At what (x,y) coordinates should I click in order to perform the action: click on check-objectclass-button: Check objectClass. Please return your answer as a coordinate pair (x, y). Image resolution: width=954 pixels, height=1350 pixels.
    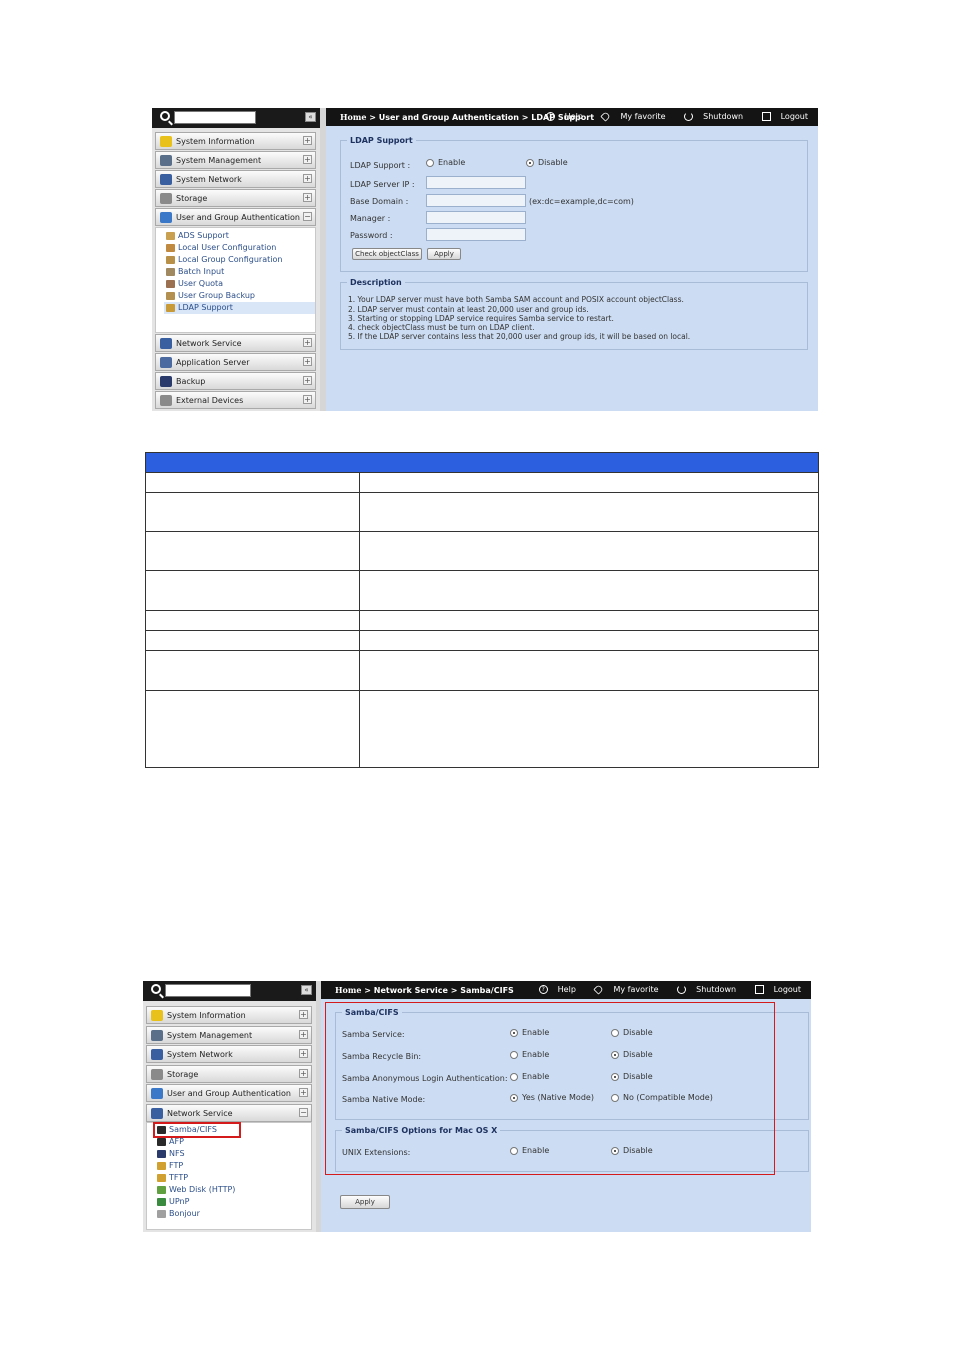
    Looking at the image, I should click on (387, 254).